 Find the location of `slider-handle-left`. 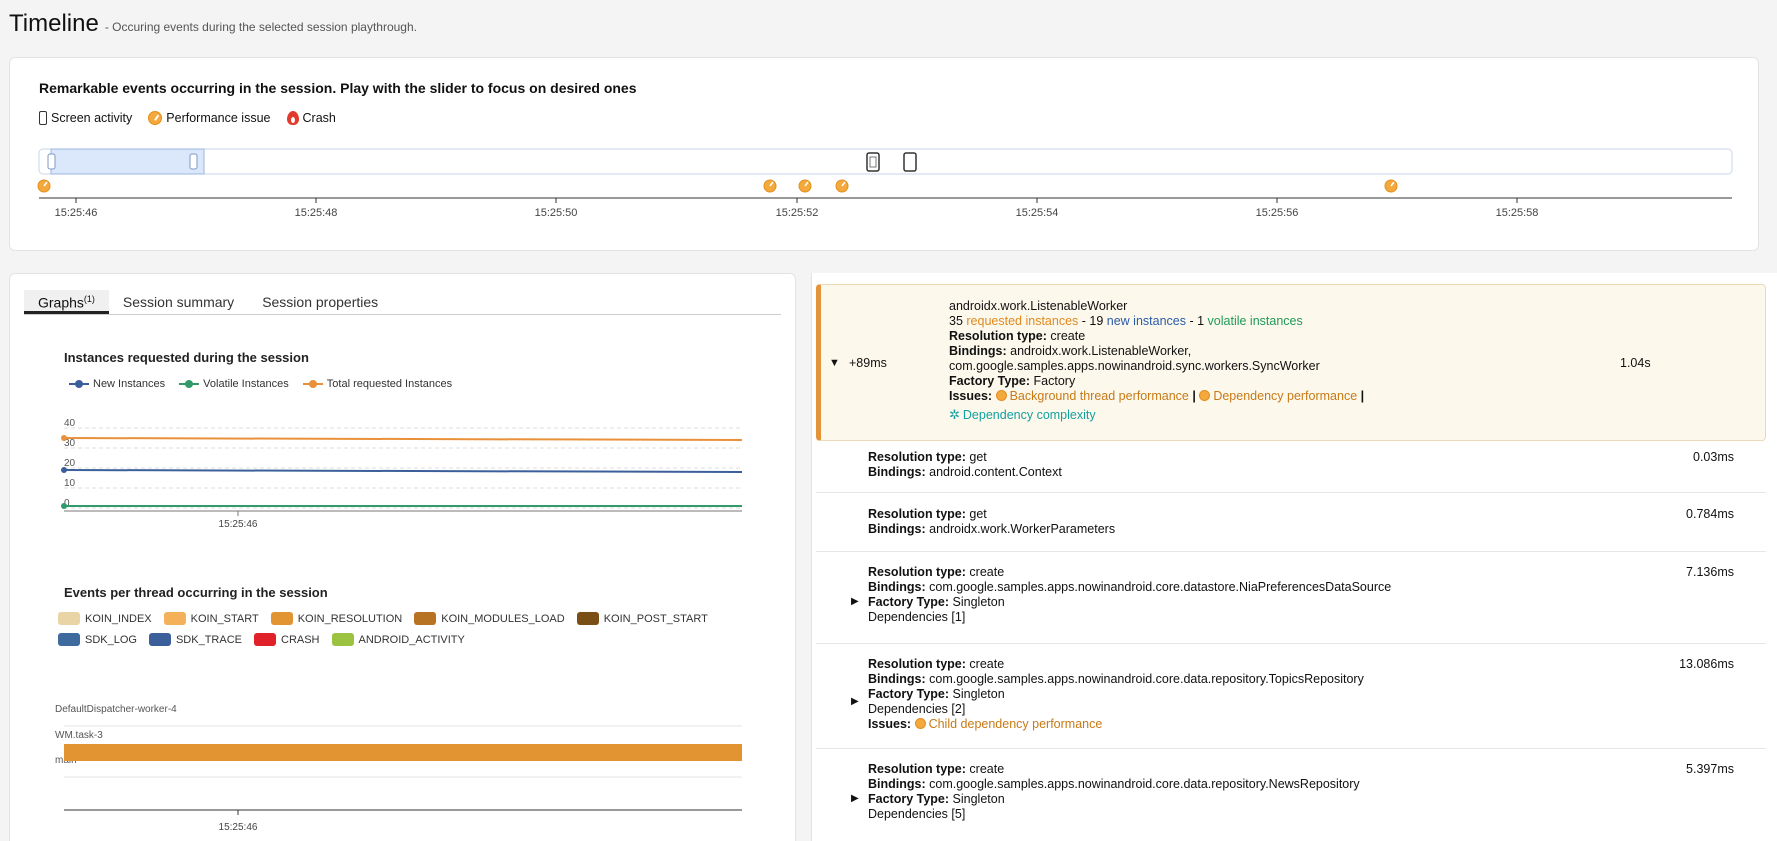

slider-handle-left is located at coordinates (51, 161).